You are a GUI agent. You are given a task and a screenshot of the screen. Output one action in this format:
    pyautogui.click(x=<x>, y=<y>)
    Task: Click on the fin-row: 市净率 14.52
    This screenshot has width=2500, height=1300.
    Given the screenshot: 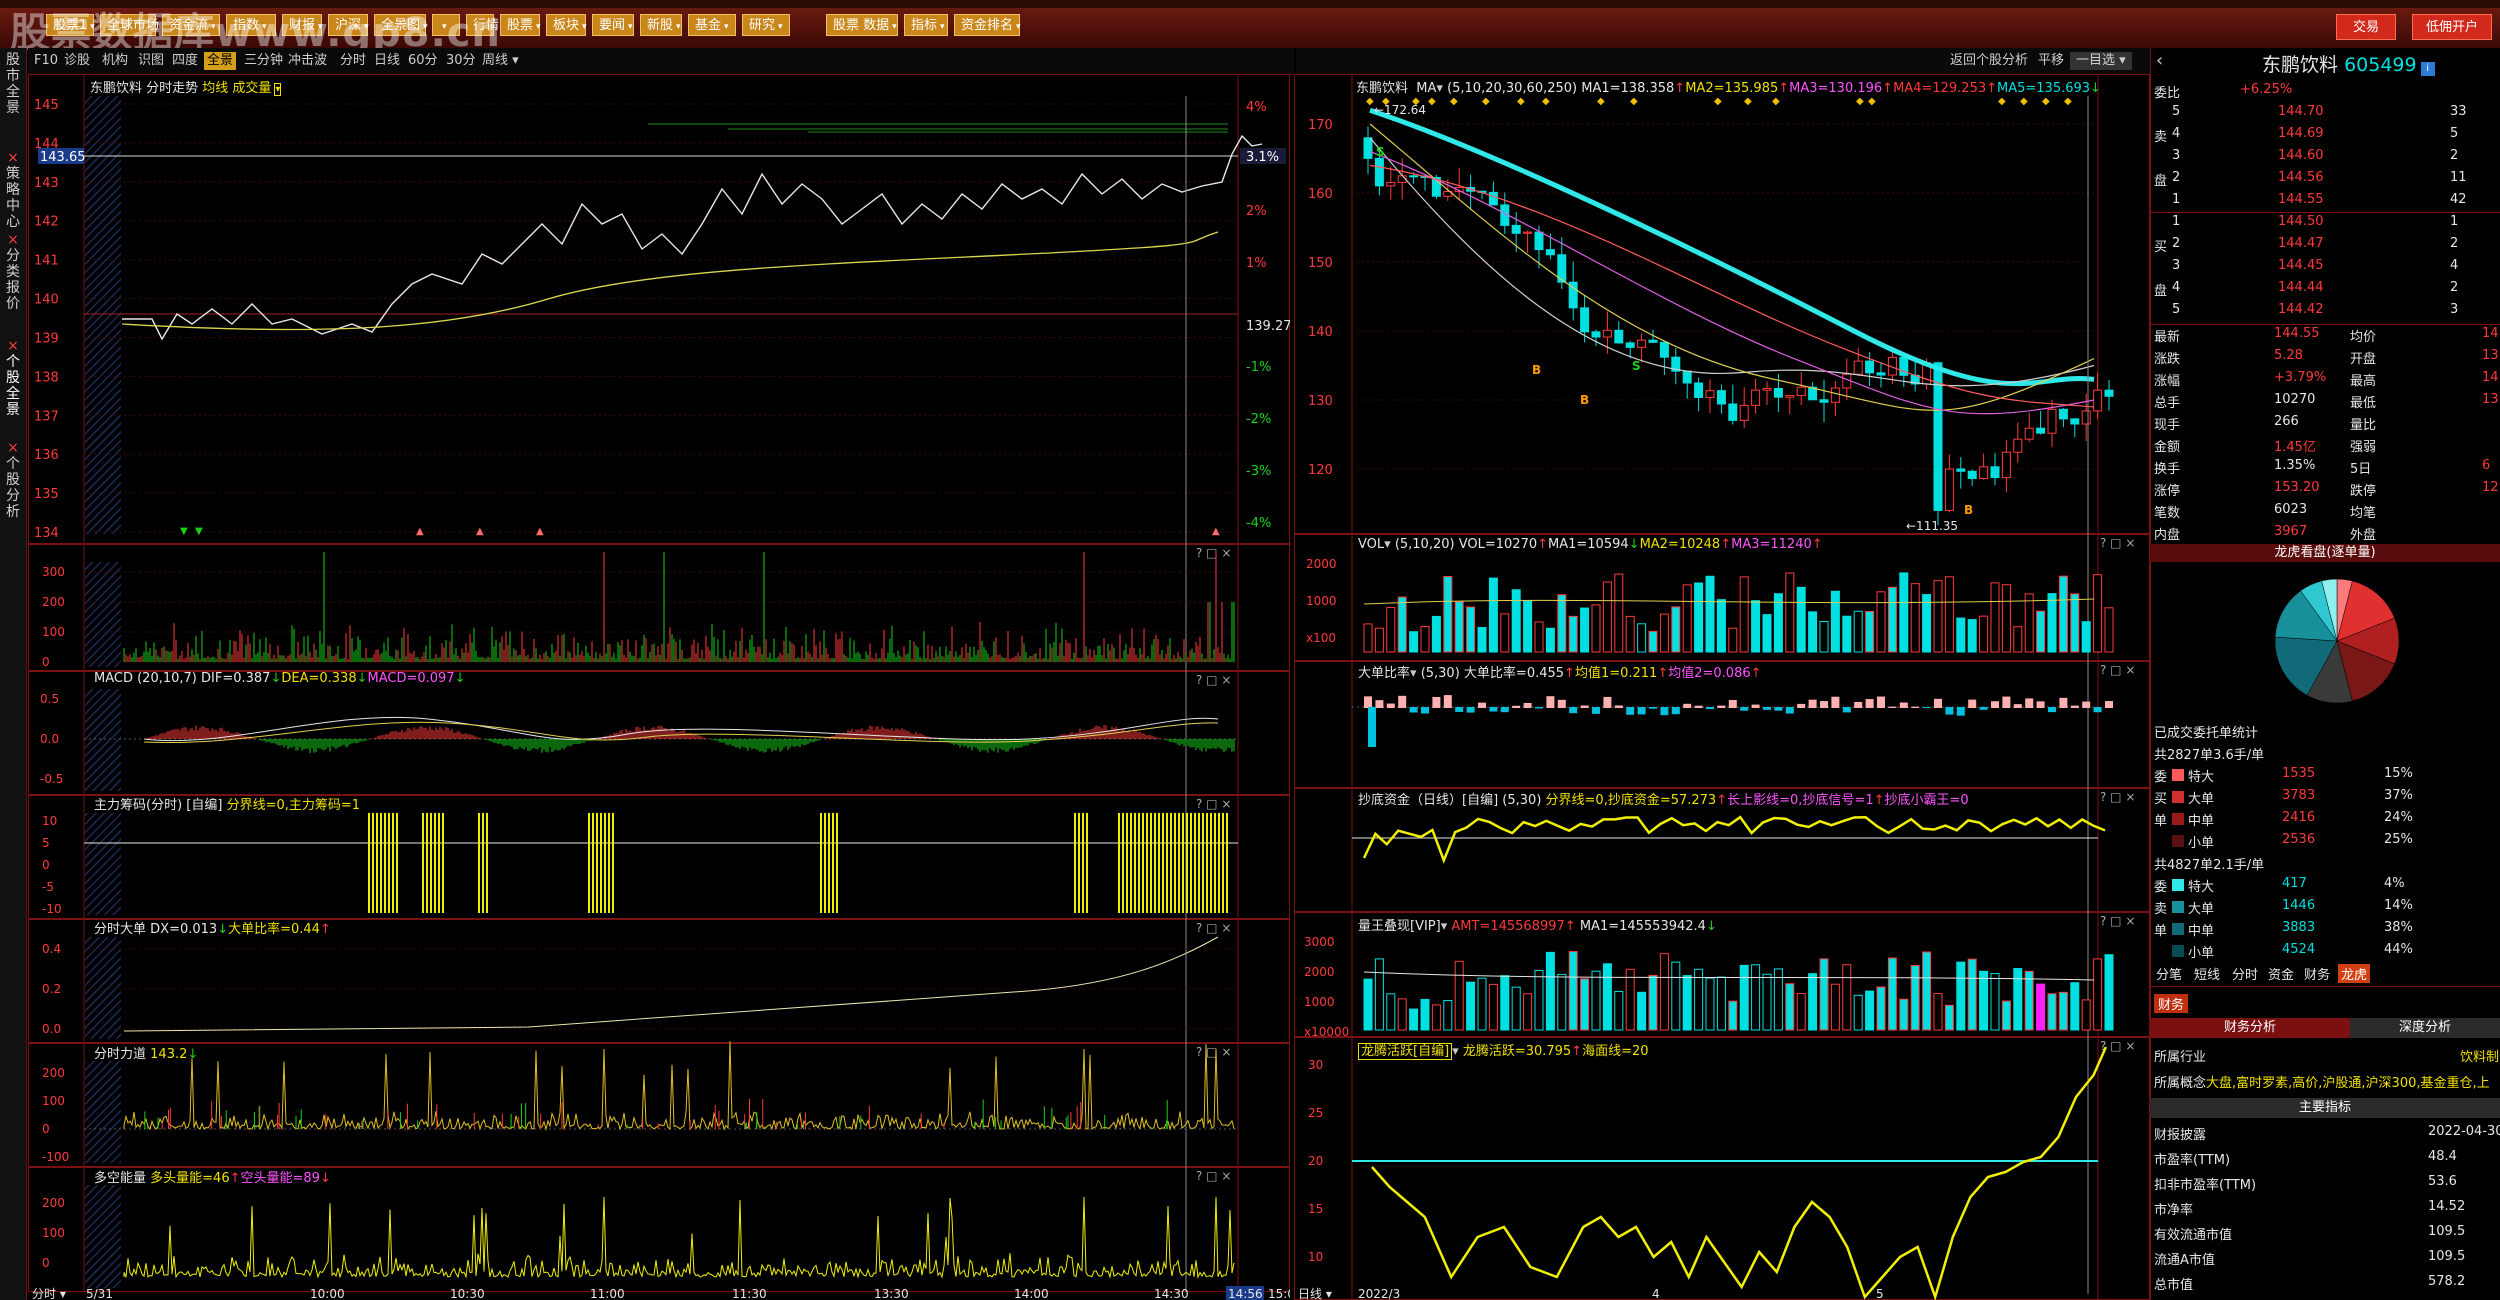 What is the action you would take?
    pyautogui.click(x=2310, y=1208)
    